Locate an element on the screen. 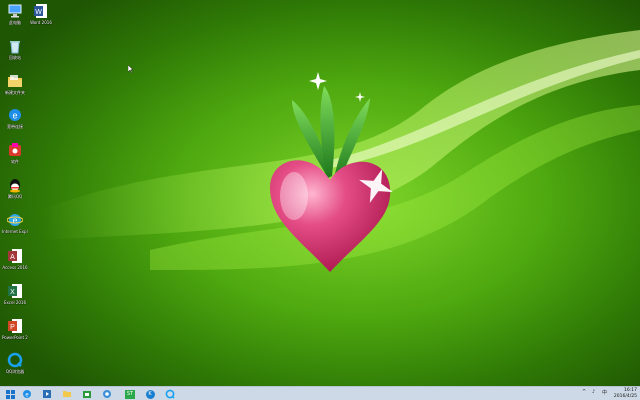  windows-logo-icon is located at coordinates (10, 394).